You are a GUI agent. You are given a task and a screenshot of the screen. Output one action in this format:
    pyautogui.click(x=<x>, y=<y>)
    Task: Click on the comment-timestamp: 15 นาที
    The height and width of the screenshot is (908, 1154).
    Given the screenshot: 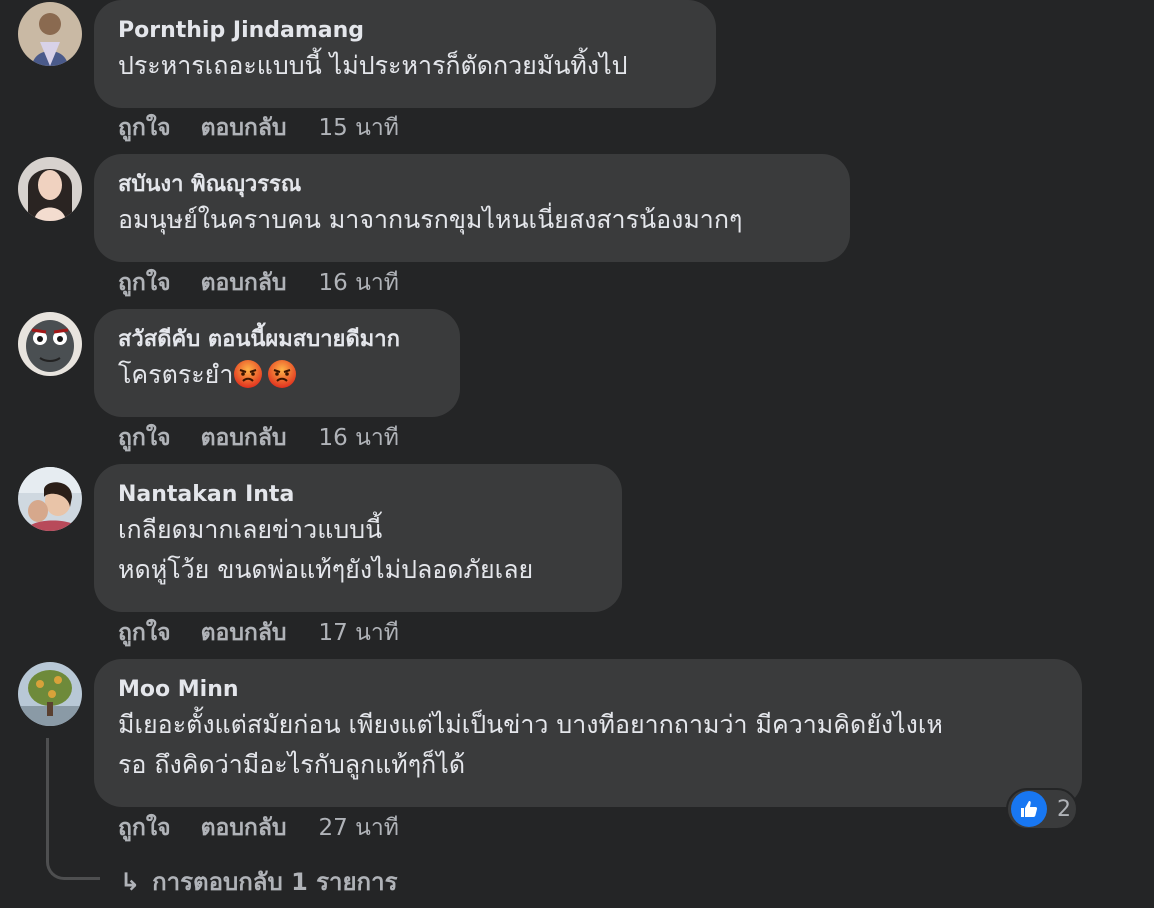 What is the action you would take?
    pyautogui.click(x=359, y=128)
    